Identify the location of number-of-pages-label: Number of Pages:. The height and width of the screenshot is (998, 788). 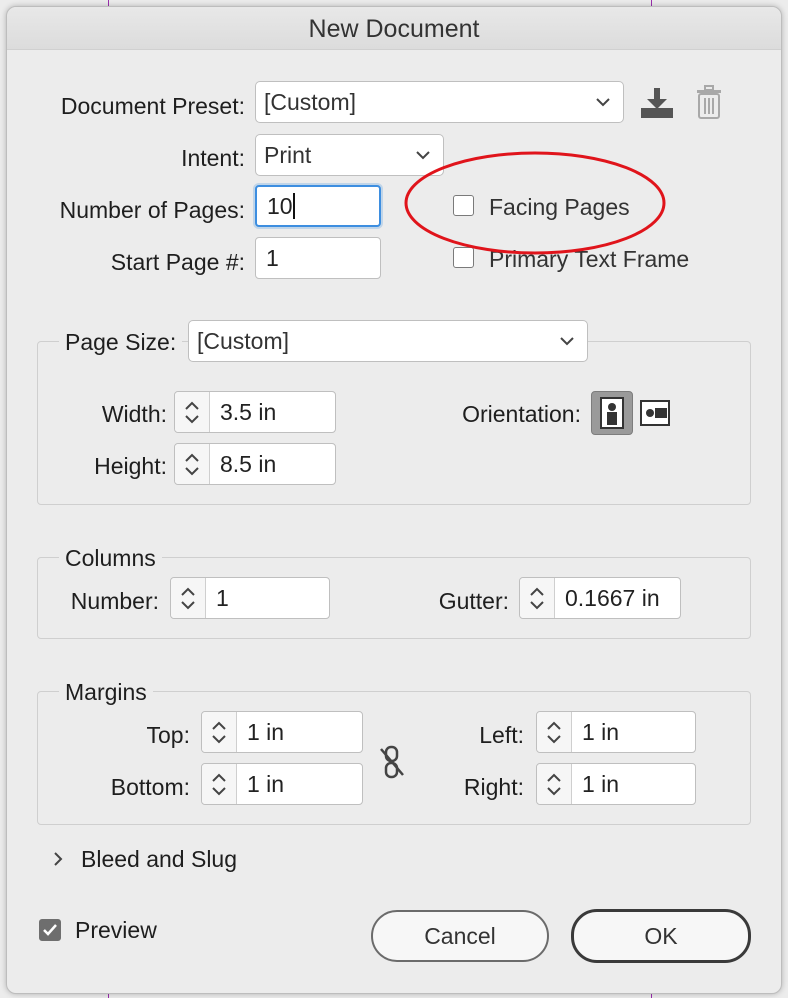
(152, 210).